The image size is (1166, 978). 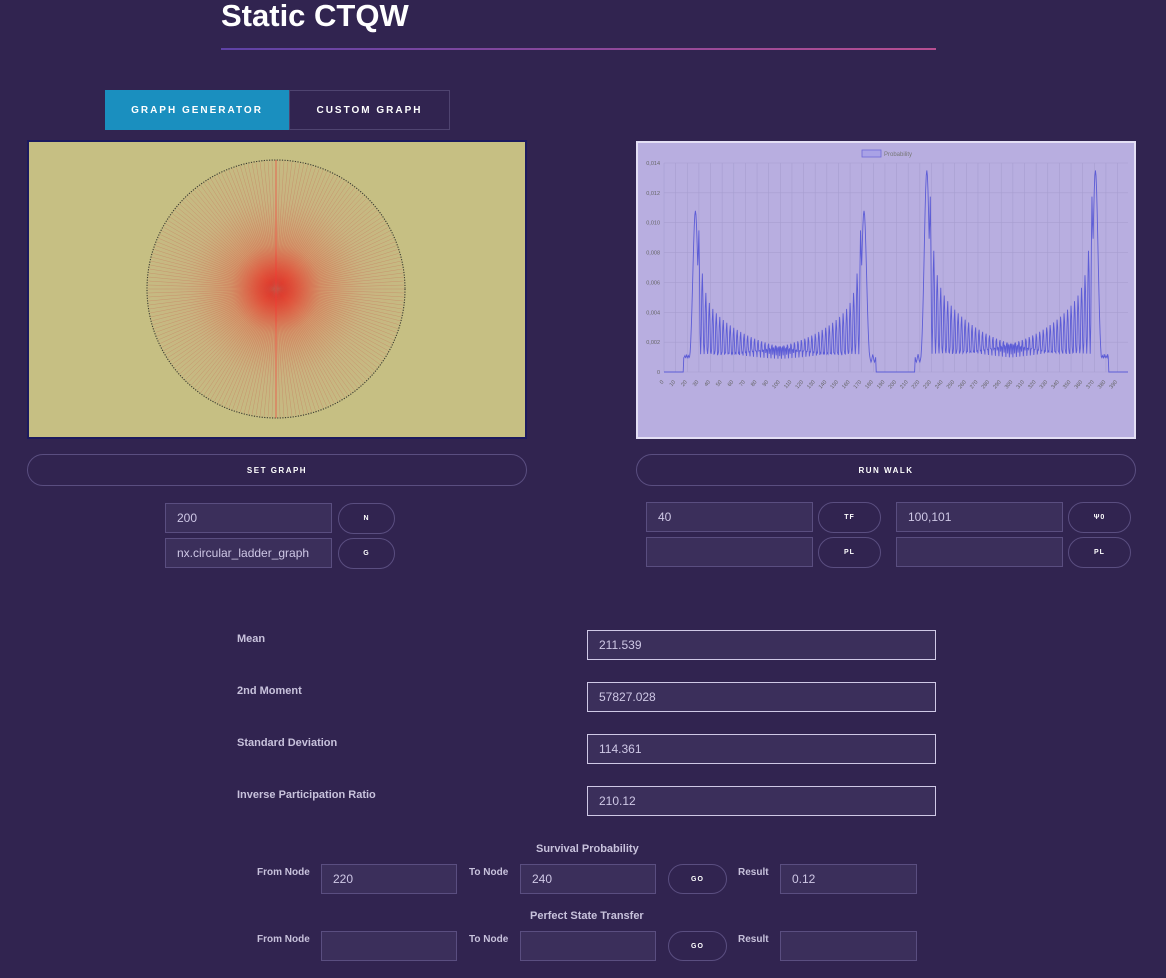 I want to click on x-tick-label: 200, so click(x=893, y=384).